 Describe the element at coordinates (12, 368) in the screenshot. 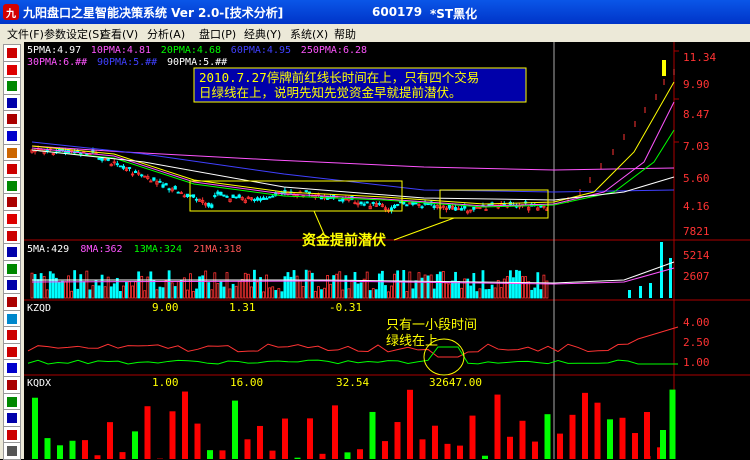

I see `info-icon` at that location.